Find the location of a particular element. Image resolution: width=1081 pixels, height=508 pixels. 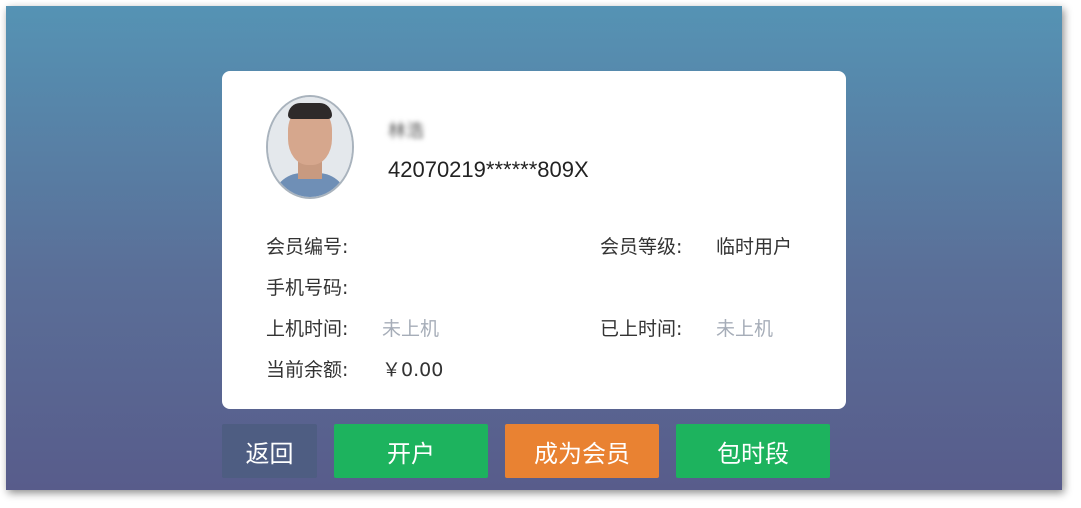

phone-label: 手机号码: is located at coordinates (307, 288).